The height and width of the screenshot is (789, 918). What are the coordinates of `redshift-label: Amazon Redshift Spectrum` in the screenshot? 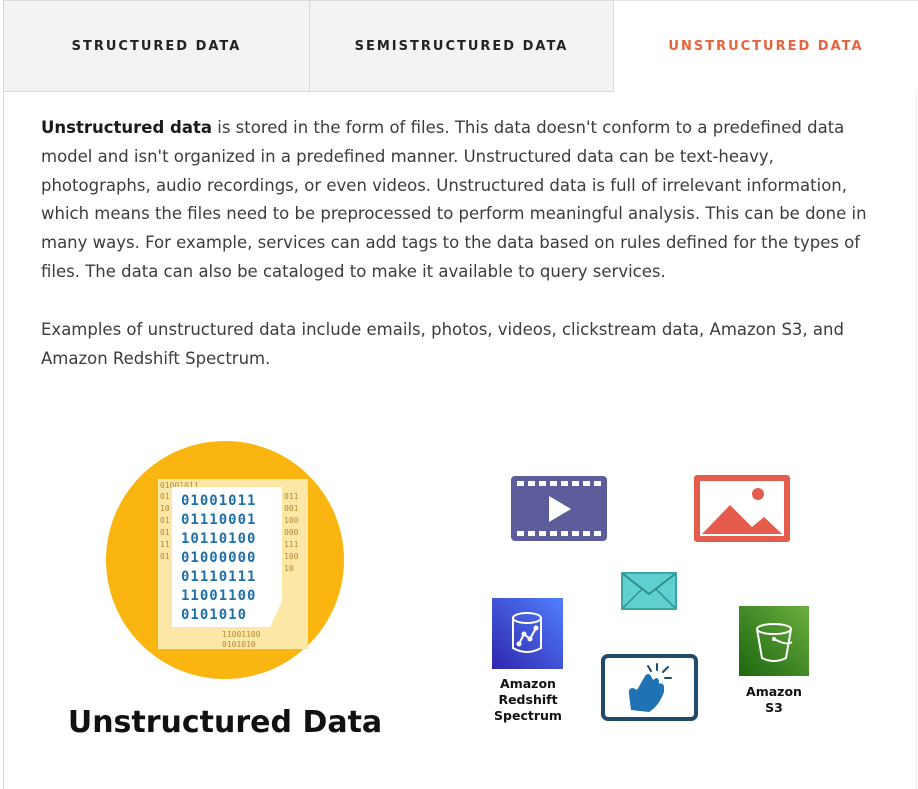 It's located at (528, 699).